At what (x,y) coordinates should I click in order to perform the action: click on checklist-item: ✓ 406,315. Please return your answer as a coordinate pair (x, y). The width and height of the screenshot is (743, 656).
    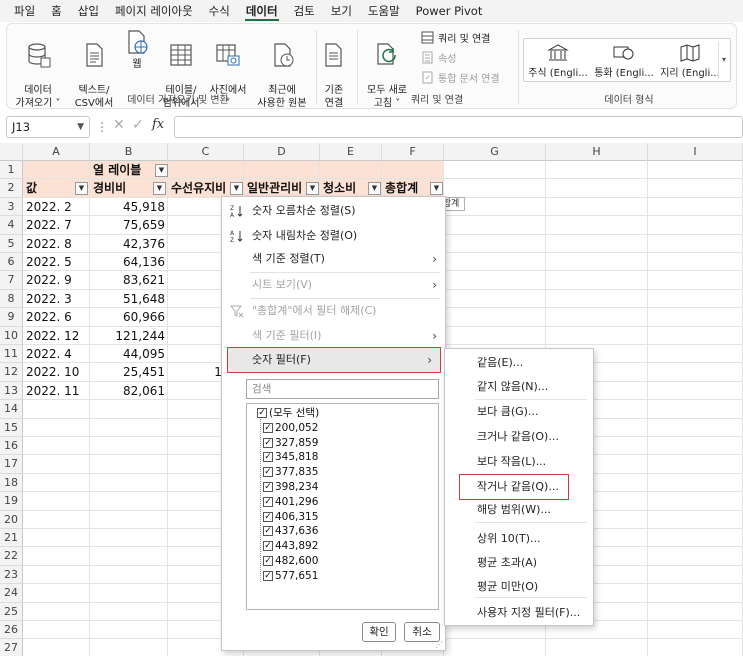
    Looking at the image, I should click on (290, 517).